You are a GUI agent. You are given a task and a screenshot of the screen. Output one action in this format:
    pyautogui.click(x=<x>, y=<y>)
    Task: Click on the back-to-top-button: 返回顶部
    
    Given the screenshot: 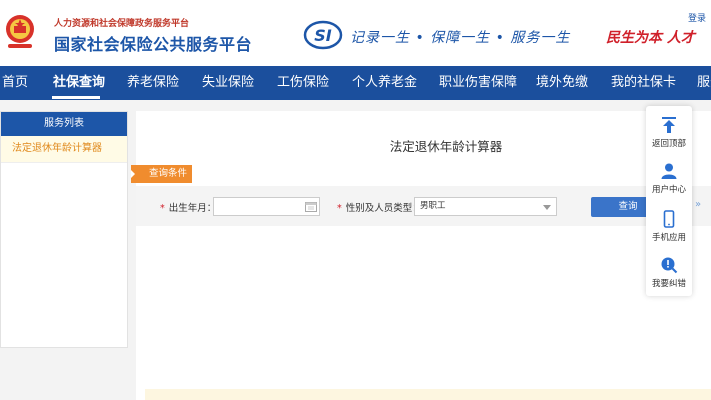 What is the action you would take?
    pyautogui.click(x=669, y=132)
    